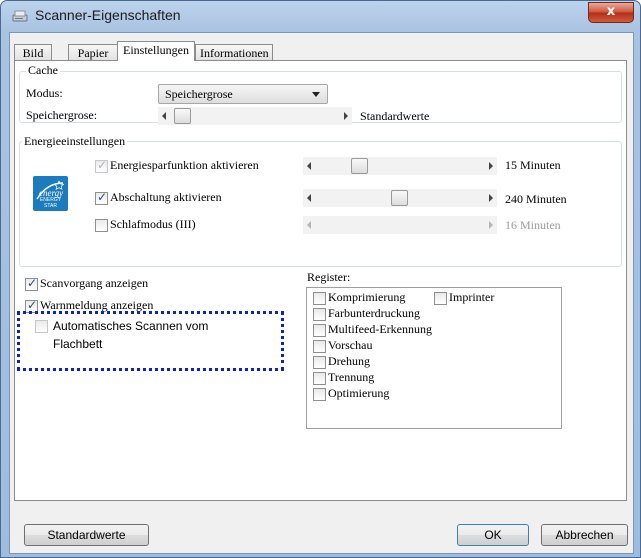  Describe the element at coordinates (78, 344) in the screenshot. I see `auto-scan-flatbed-label-line2: Flachbett` at that location.